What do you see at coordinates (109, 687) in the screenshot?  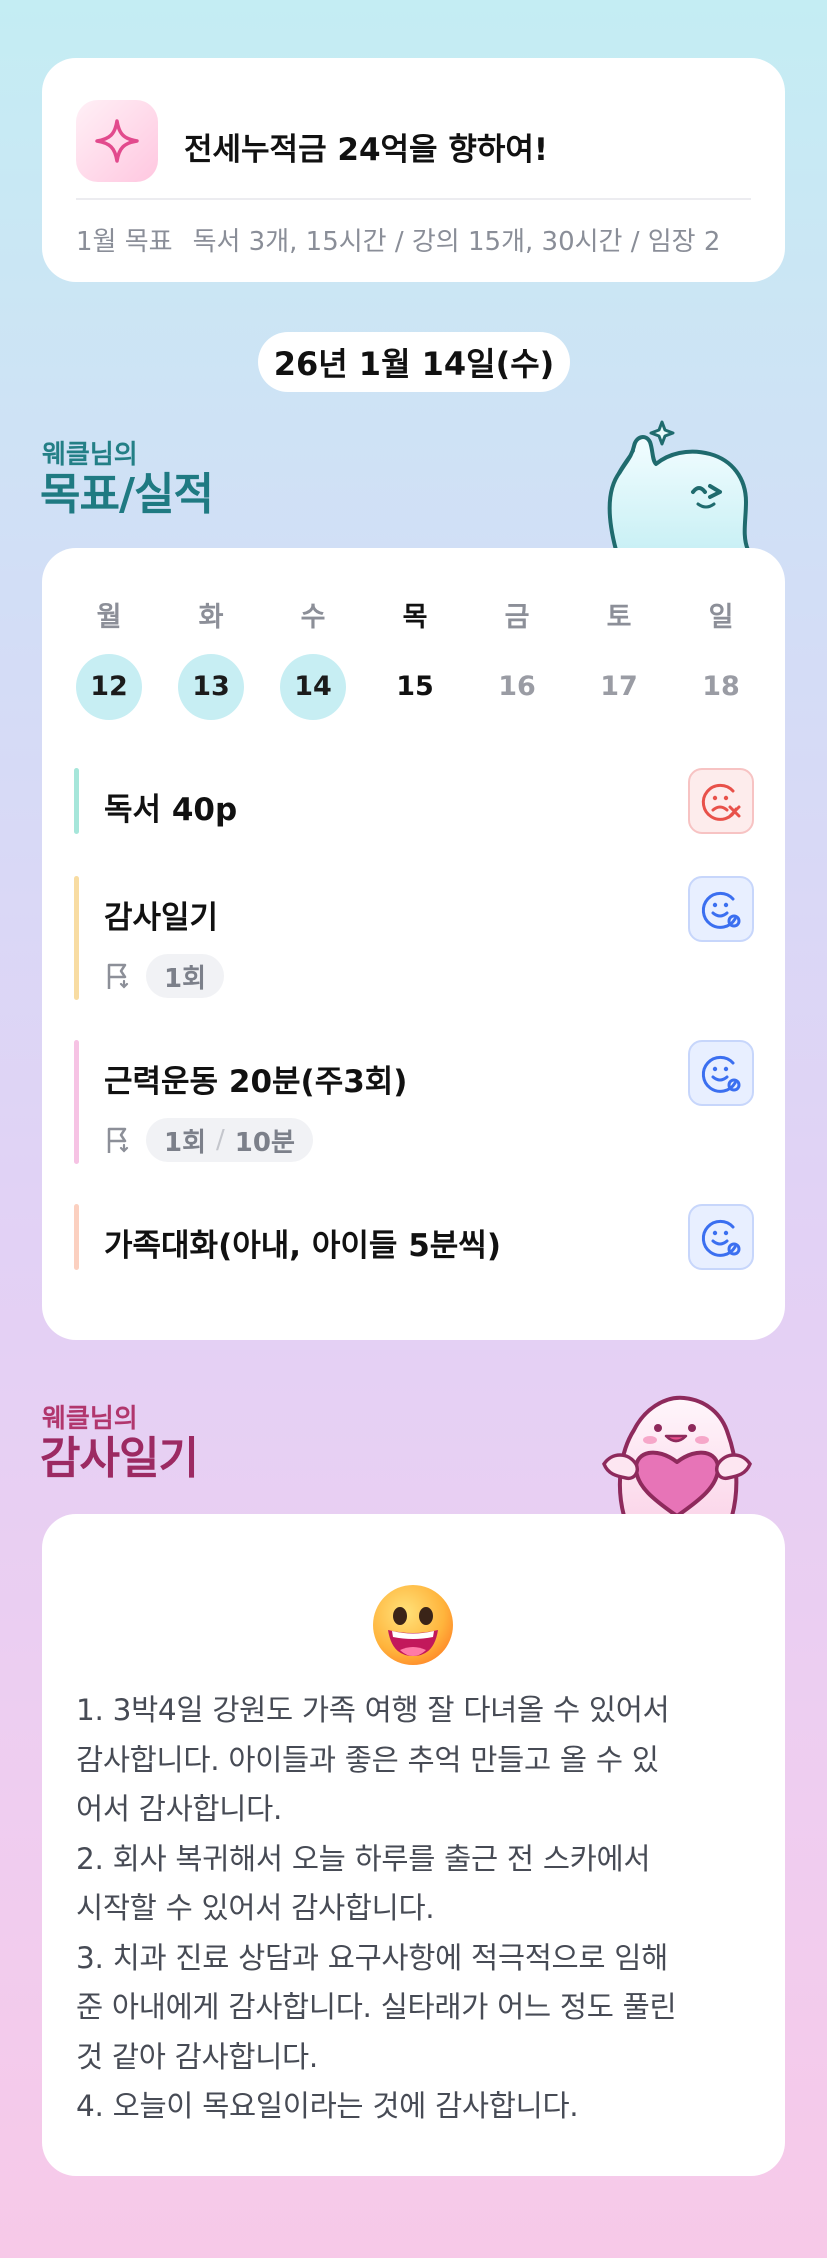 I see `day-number: 12` at bounding box center [109, 687].